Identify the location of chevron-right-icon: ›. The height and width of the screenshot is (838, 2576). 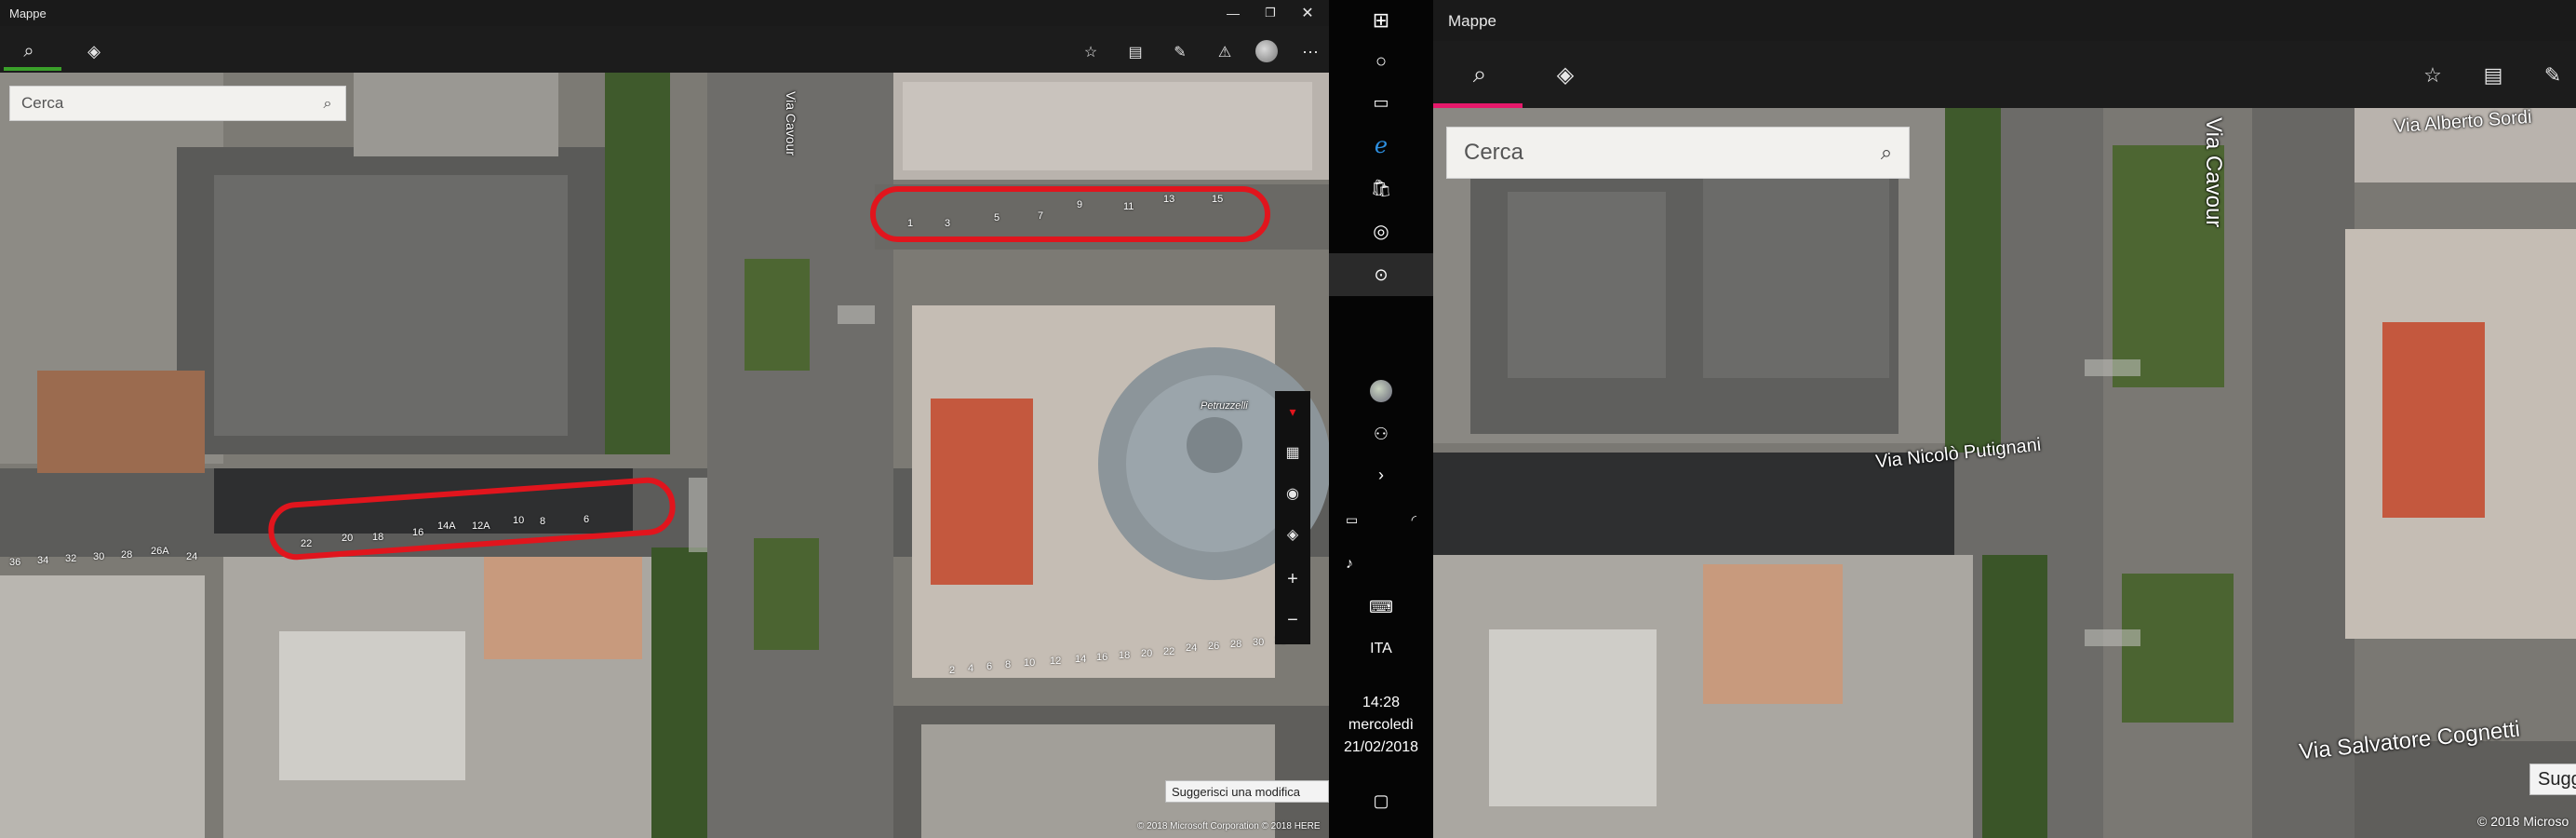
(1381, 475).